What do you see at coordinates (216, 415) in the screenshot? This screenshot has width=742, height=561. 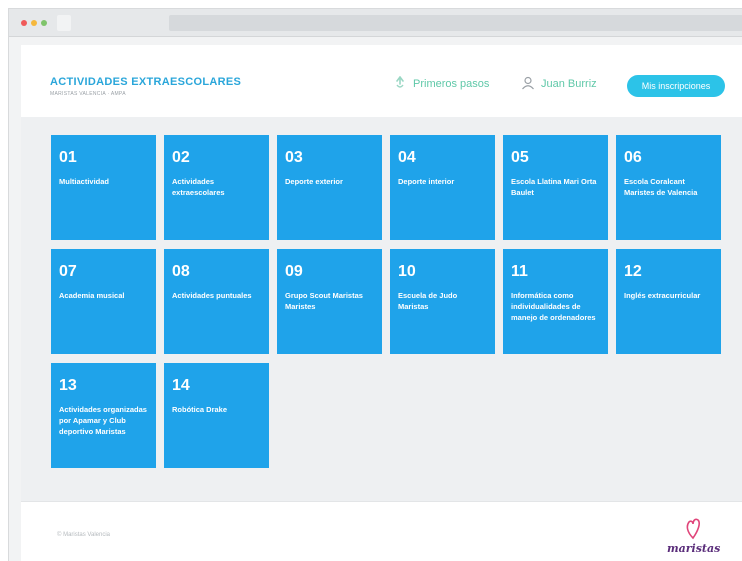 I see `activity-tile: 14 Robótica Drake` at bounding box center [216, 415].